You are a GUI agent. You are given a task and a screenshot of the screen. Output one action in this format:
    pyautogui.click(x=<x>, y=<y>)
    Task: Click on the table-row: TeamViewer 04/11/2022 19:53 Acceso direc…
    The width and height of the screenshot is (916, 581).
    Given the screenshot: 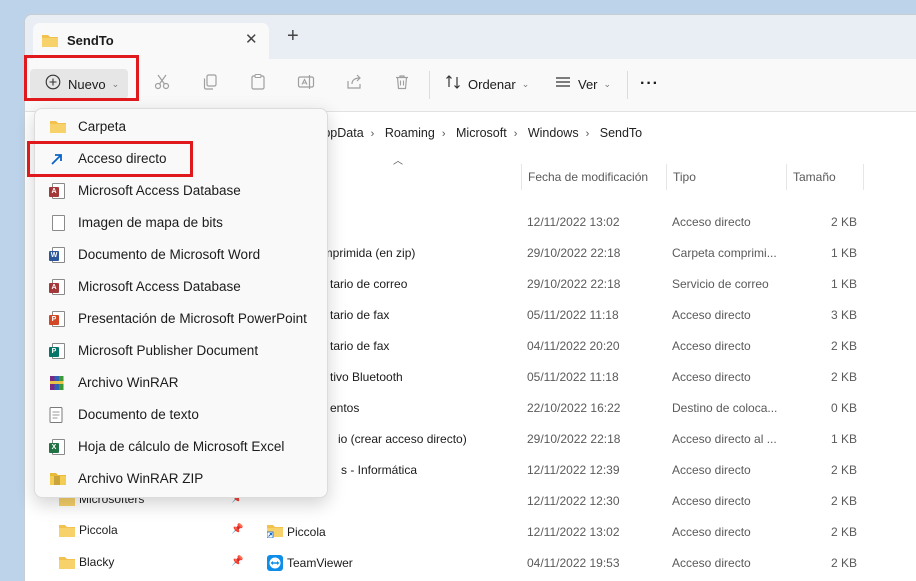 What is the action you would take?
    pyautogui.click(x=584, y=564)
    